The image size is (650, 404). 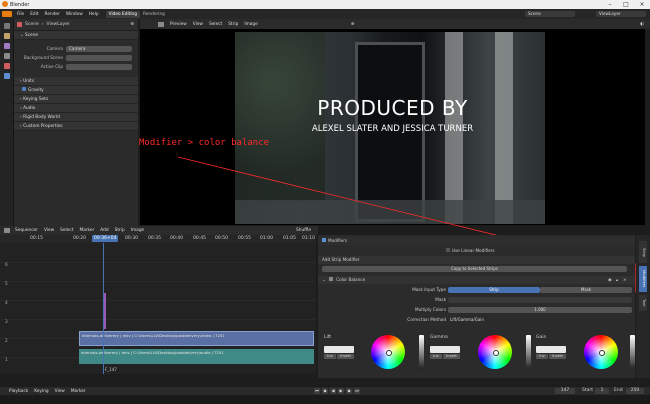 What do you see at coordinates (351, 279) in the screenshot?
I see `color-balance-label: Color Balance` at bounding box center [351, 279].